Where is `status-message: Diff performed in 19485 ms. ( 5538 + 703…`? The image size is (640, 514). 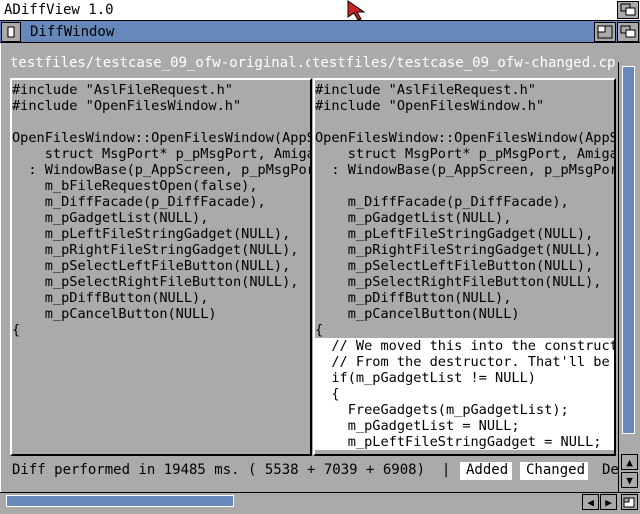
status-message: Diff performed in 19485 ms. ( 5538 + 703… is located at coordinates (231, 470).